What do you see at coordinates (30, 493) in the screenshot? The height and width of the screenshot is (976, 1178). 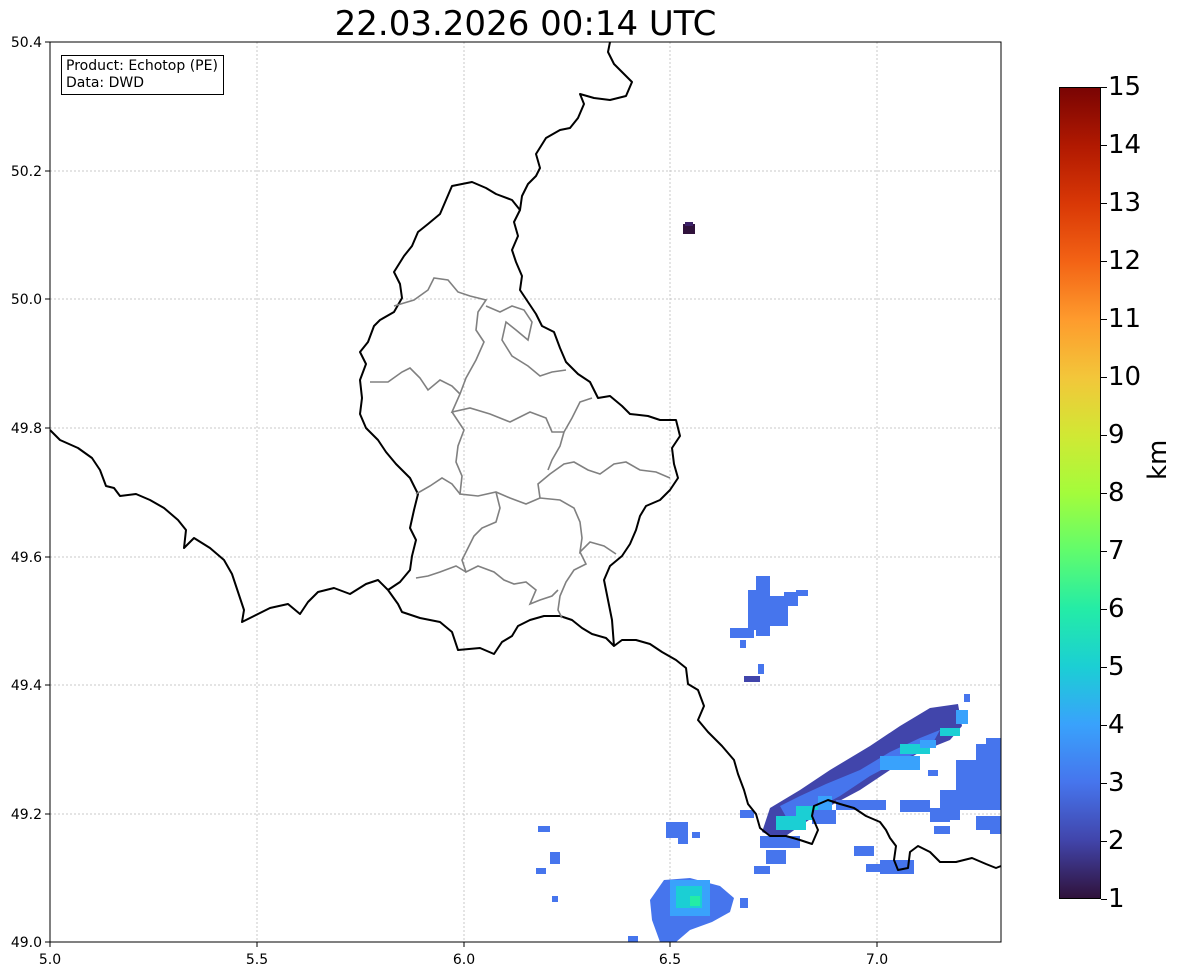 I see `y-axis: 49.0 49.2 49.4 49.6 49.8 50.0 50.2 50.4` at bounding box center [30, 493].